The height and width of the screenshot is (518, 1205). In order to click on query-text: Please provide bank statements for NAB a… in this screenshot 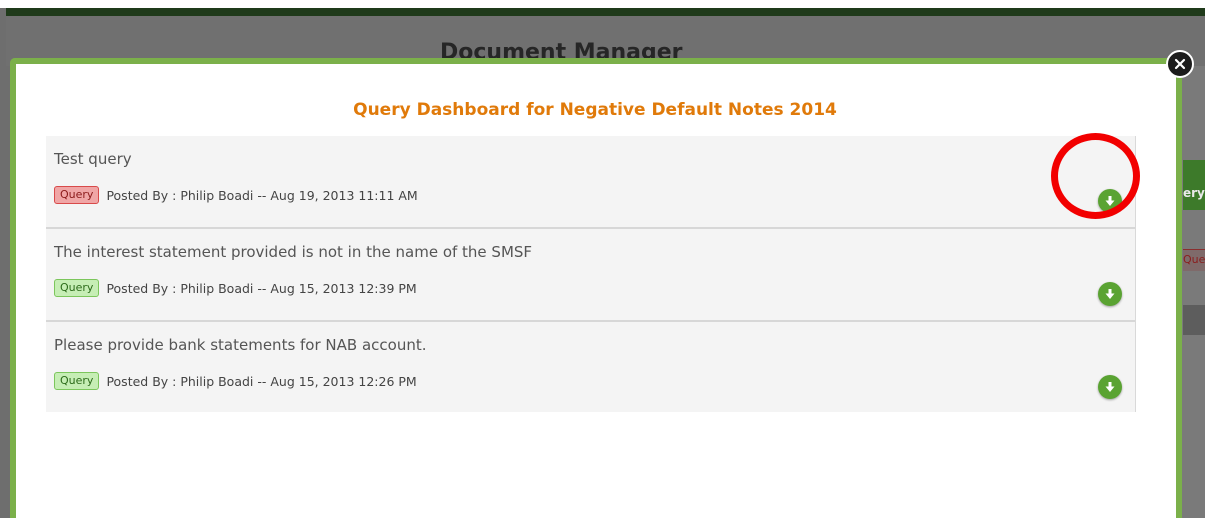, I will do `click(240, 345)`.